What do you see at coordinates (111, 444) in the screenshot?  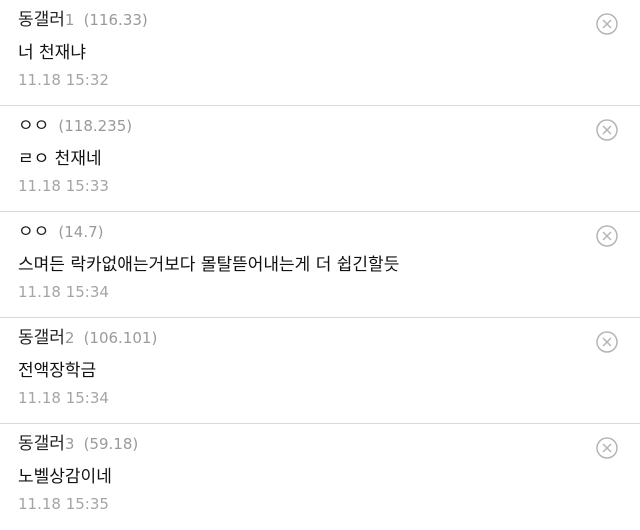 I see `comment-ip: (59.18)` at bounding box center [111, 444].